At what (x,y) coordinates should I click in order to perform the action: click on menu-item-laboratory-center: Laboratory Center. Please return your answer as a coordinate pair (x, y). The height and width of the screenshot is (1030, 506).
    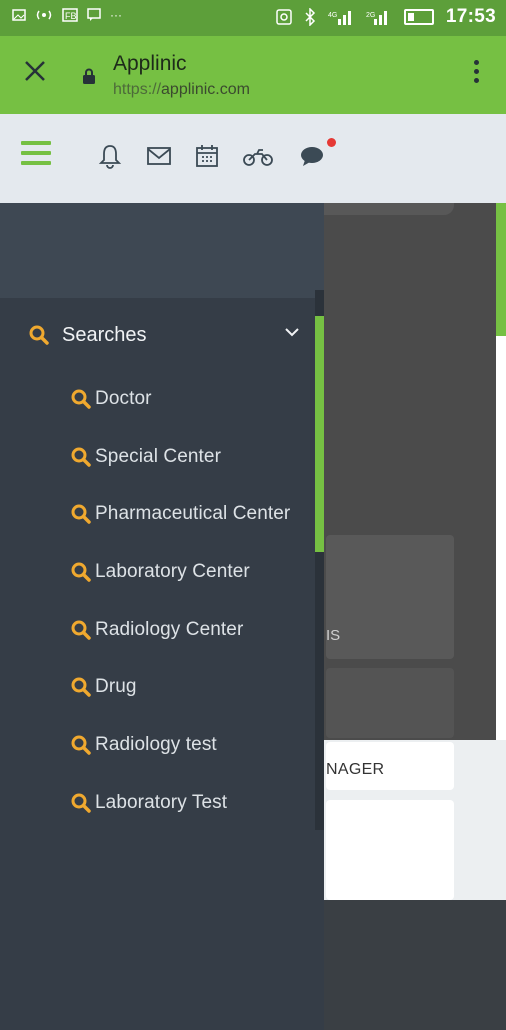
    Looking at the image, I should click on (160, 572).